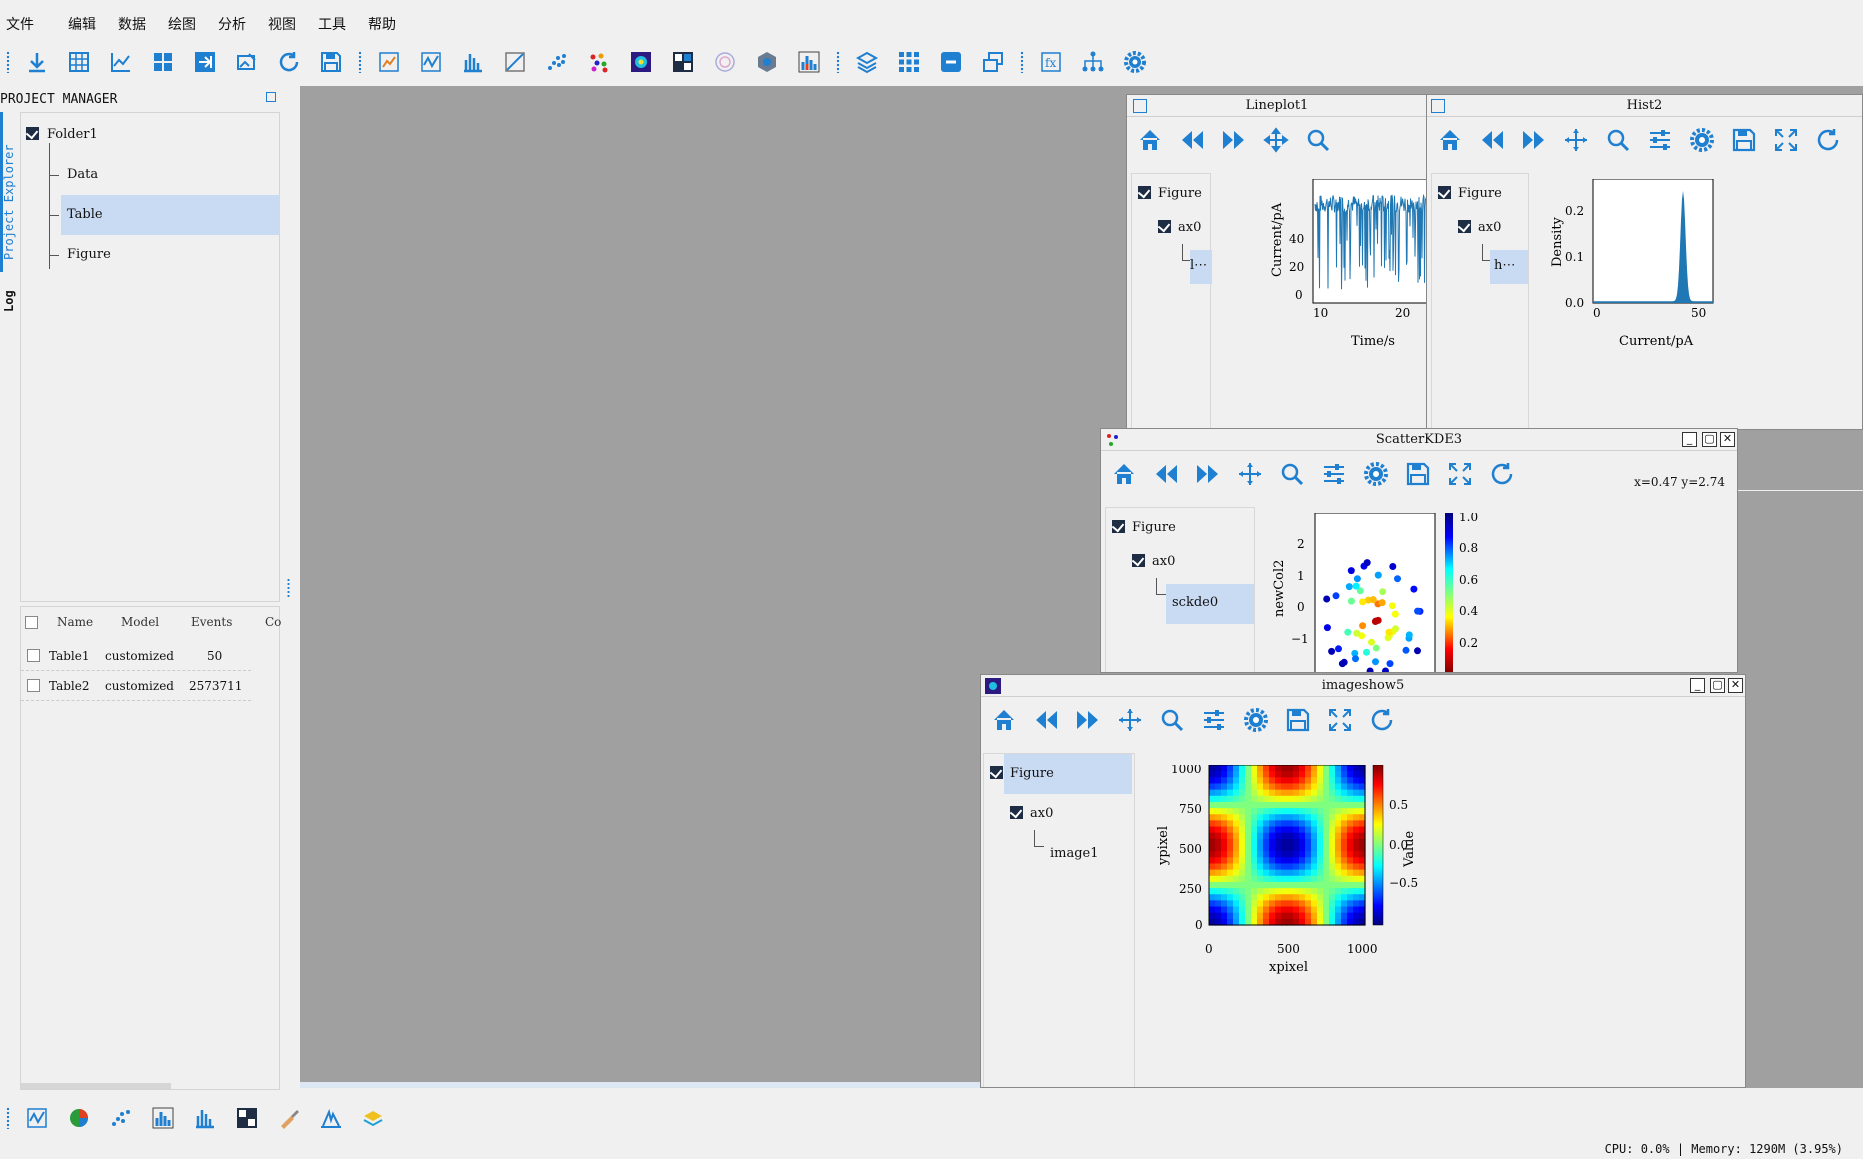 Image resolution: width=1863 pixels, height=1159 pixels. Describe the element at coordinates (515, 62) in the screenshot. I see `diagonal-icon` at that location.